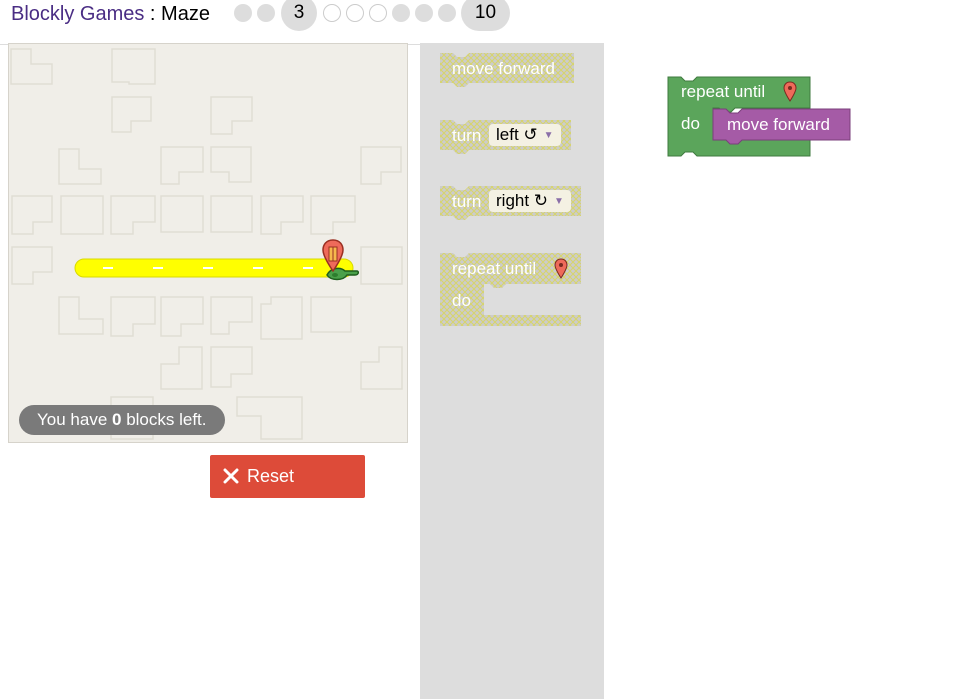 This screenshot has height=699, width=966. I want to click on level-4-link, so click(332, 13).